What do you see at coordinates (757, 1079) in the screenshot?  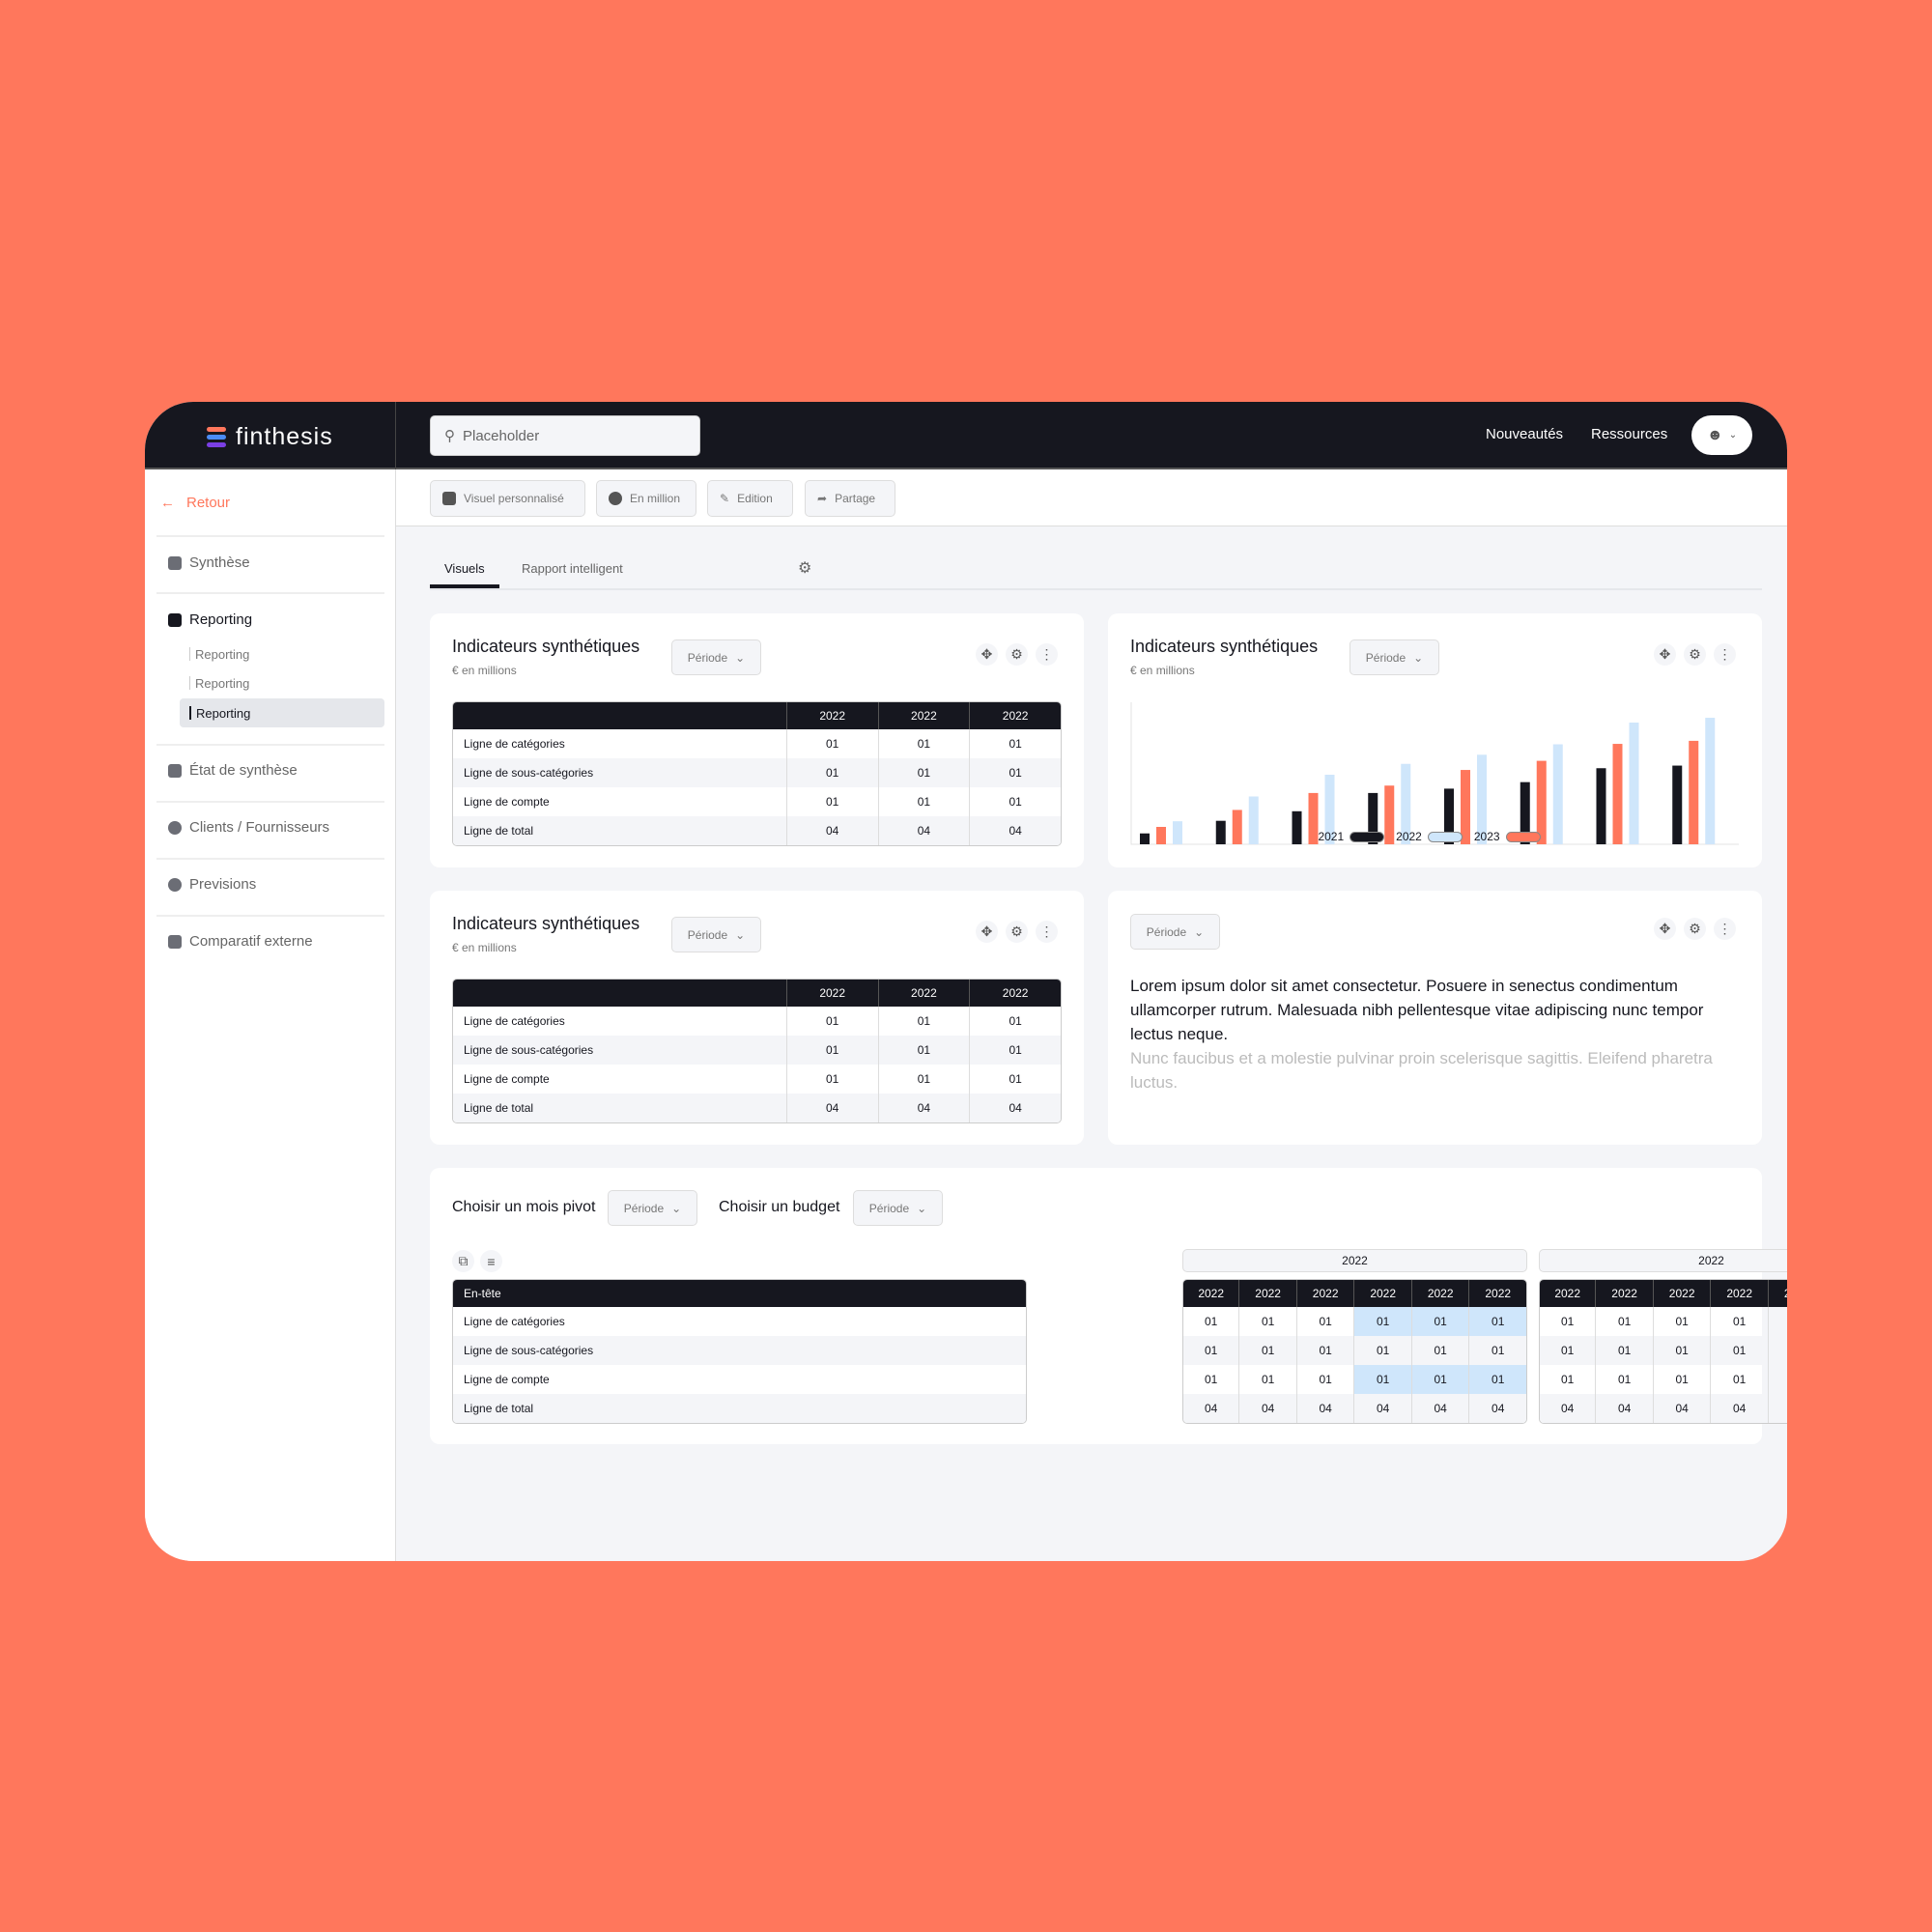 I see `table-row: Ligne de compte 01 01 01` at bounding box center [757, 1079].